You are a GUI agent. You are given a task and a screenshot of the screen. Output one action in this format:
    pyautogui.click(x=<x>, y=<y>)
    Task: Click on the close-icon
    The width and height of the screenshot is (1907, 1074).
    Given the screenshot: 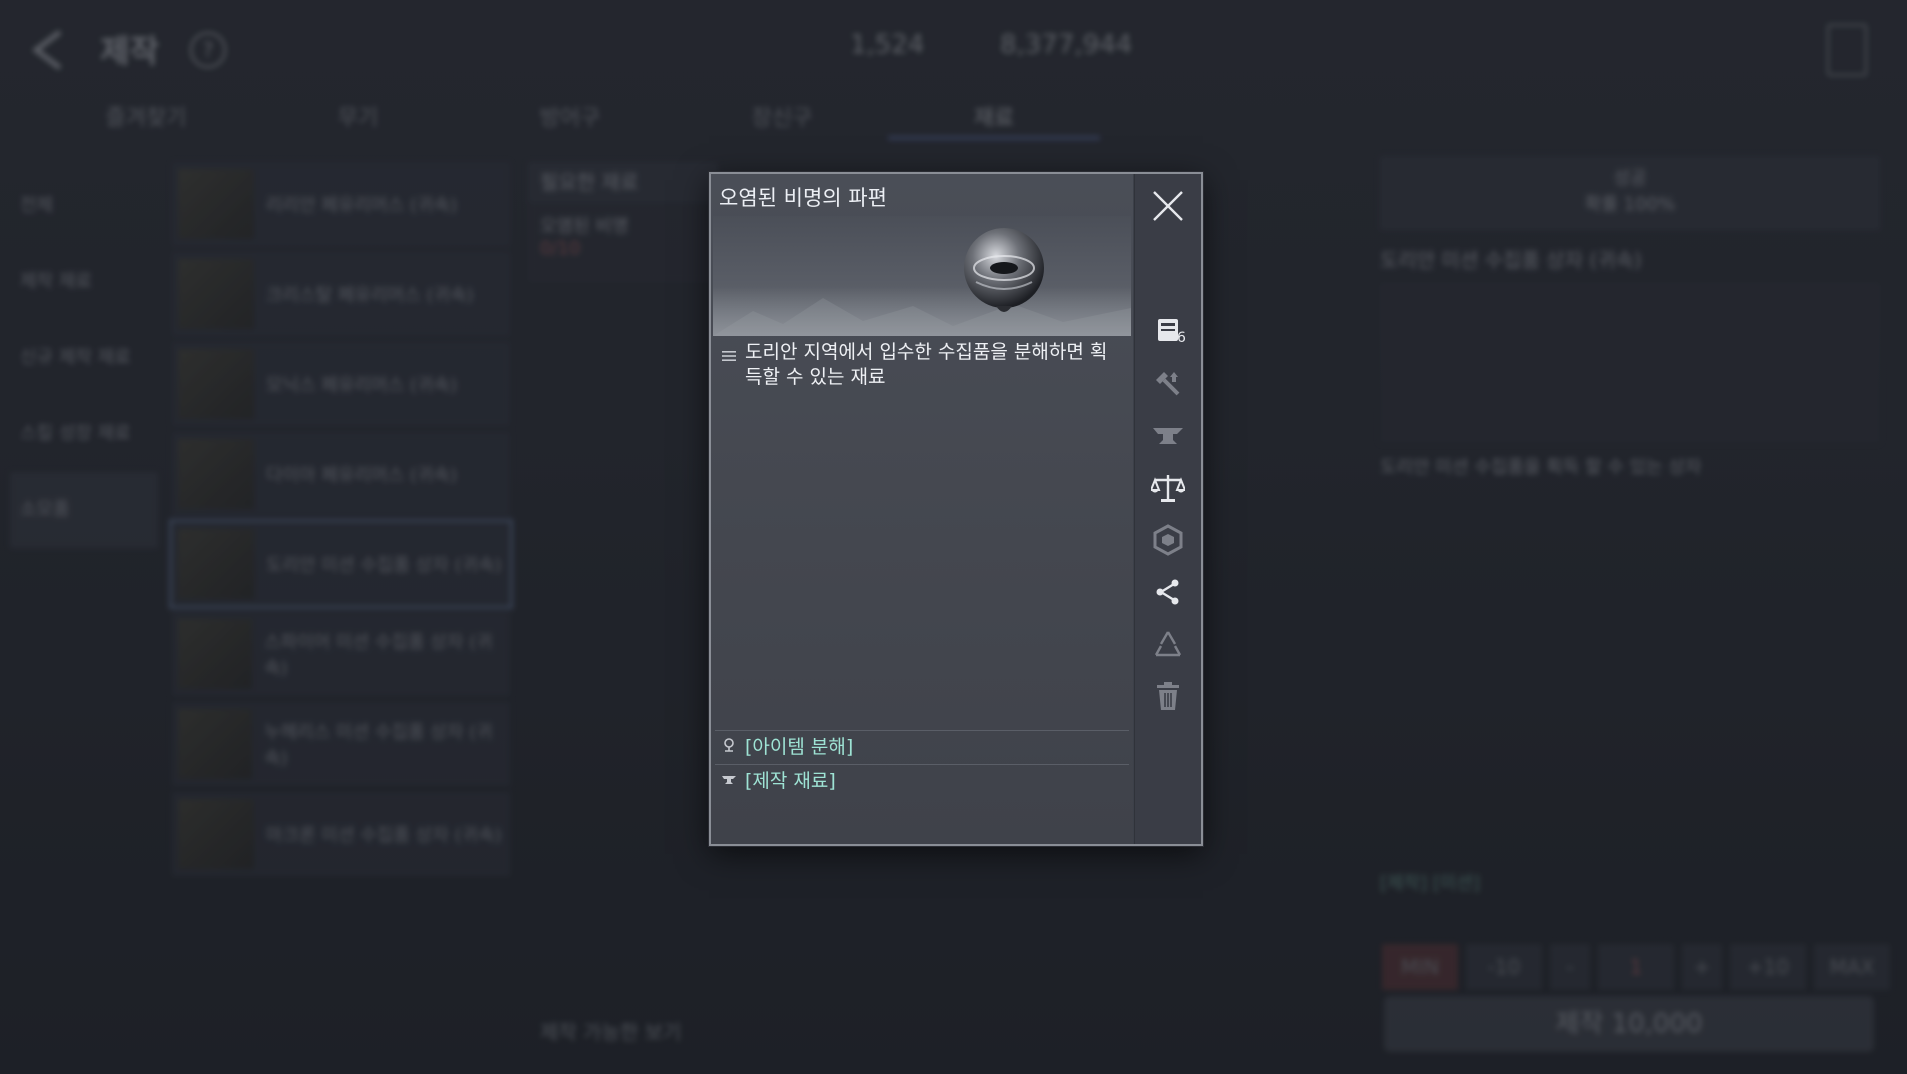 What is the action you would take?
    pyautogui.click(x=1168, y=206)
    